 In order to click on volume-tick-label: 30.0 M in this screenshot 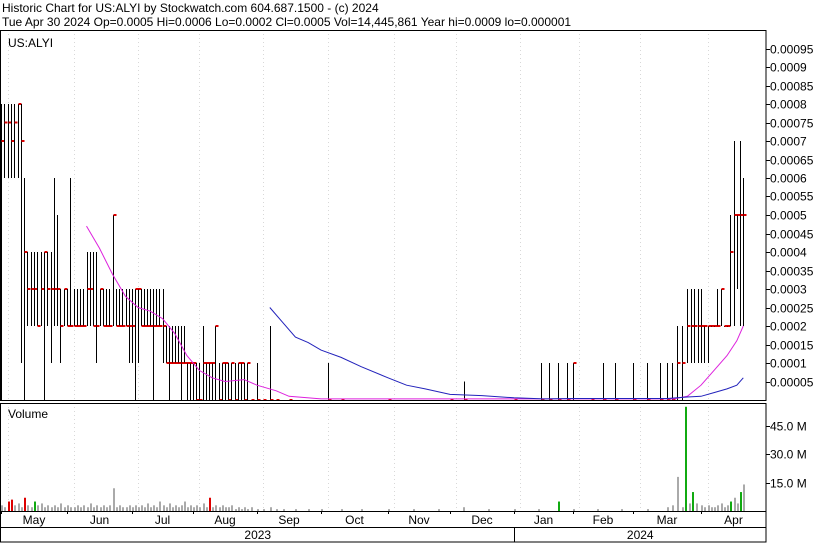, I will do `click(788, 455)`.